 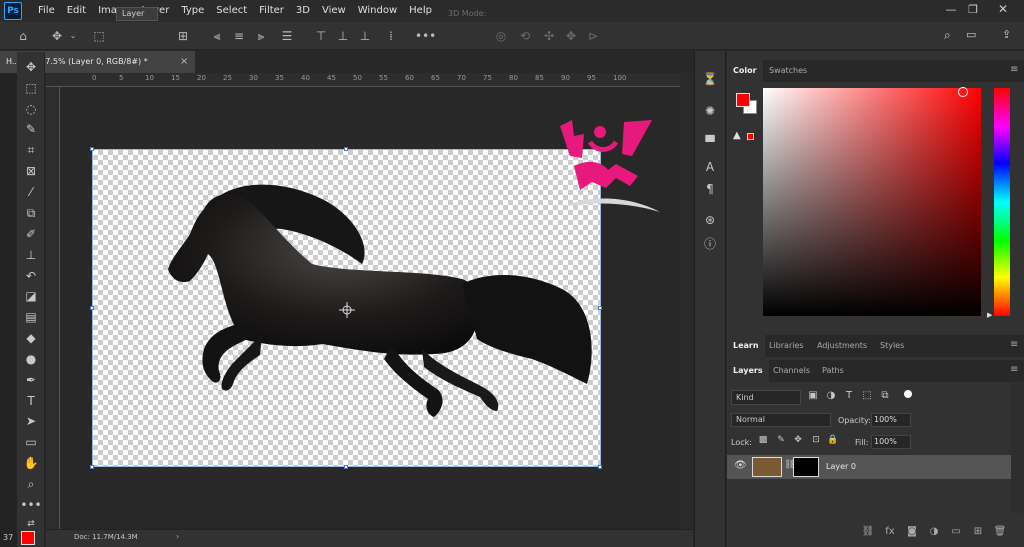 What do you see at coordinates (842, 346) in the screenshot?
I see `tab-adjustments: Adjustments` at bounding box center [842, 346].